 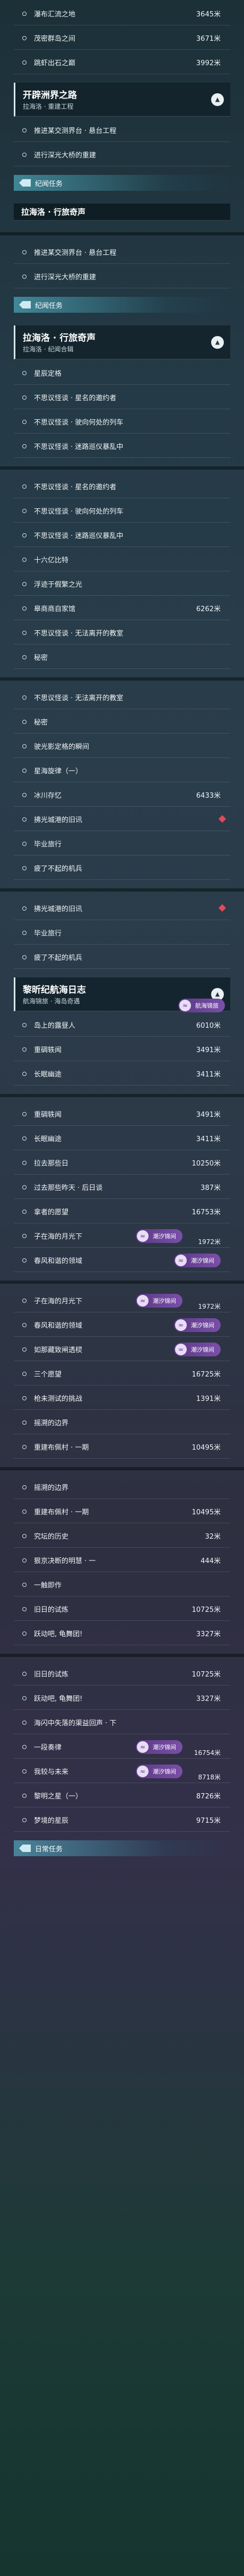 What do you see at coordinates (122, 1722) in the screenshot?
I see `quest-item: 海闪中失落的渠益回声 · 下` at bounding box center [122, 1722].